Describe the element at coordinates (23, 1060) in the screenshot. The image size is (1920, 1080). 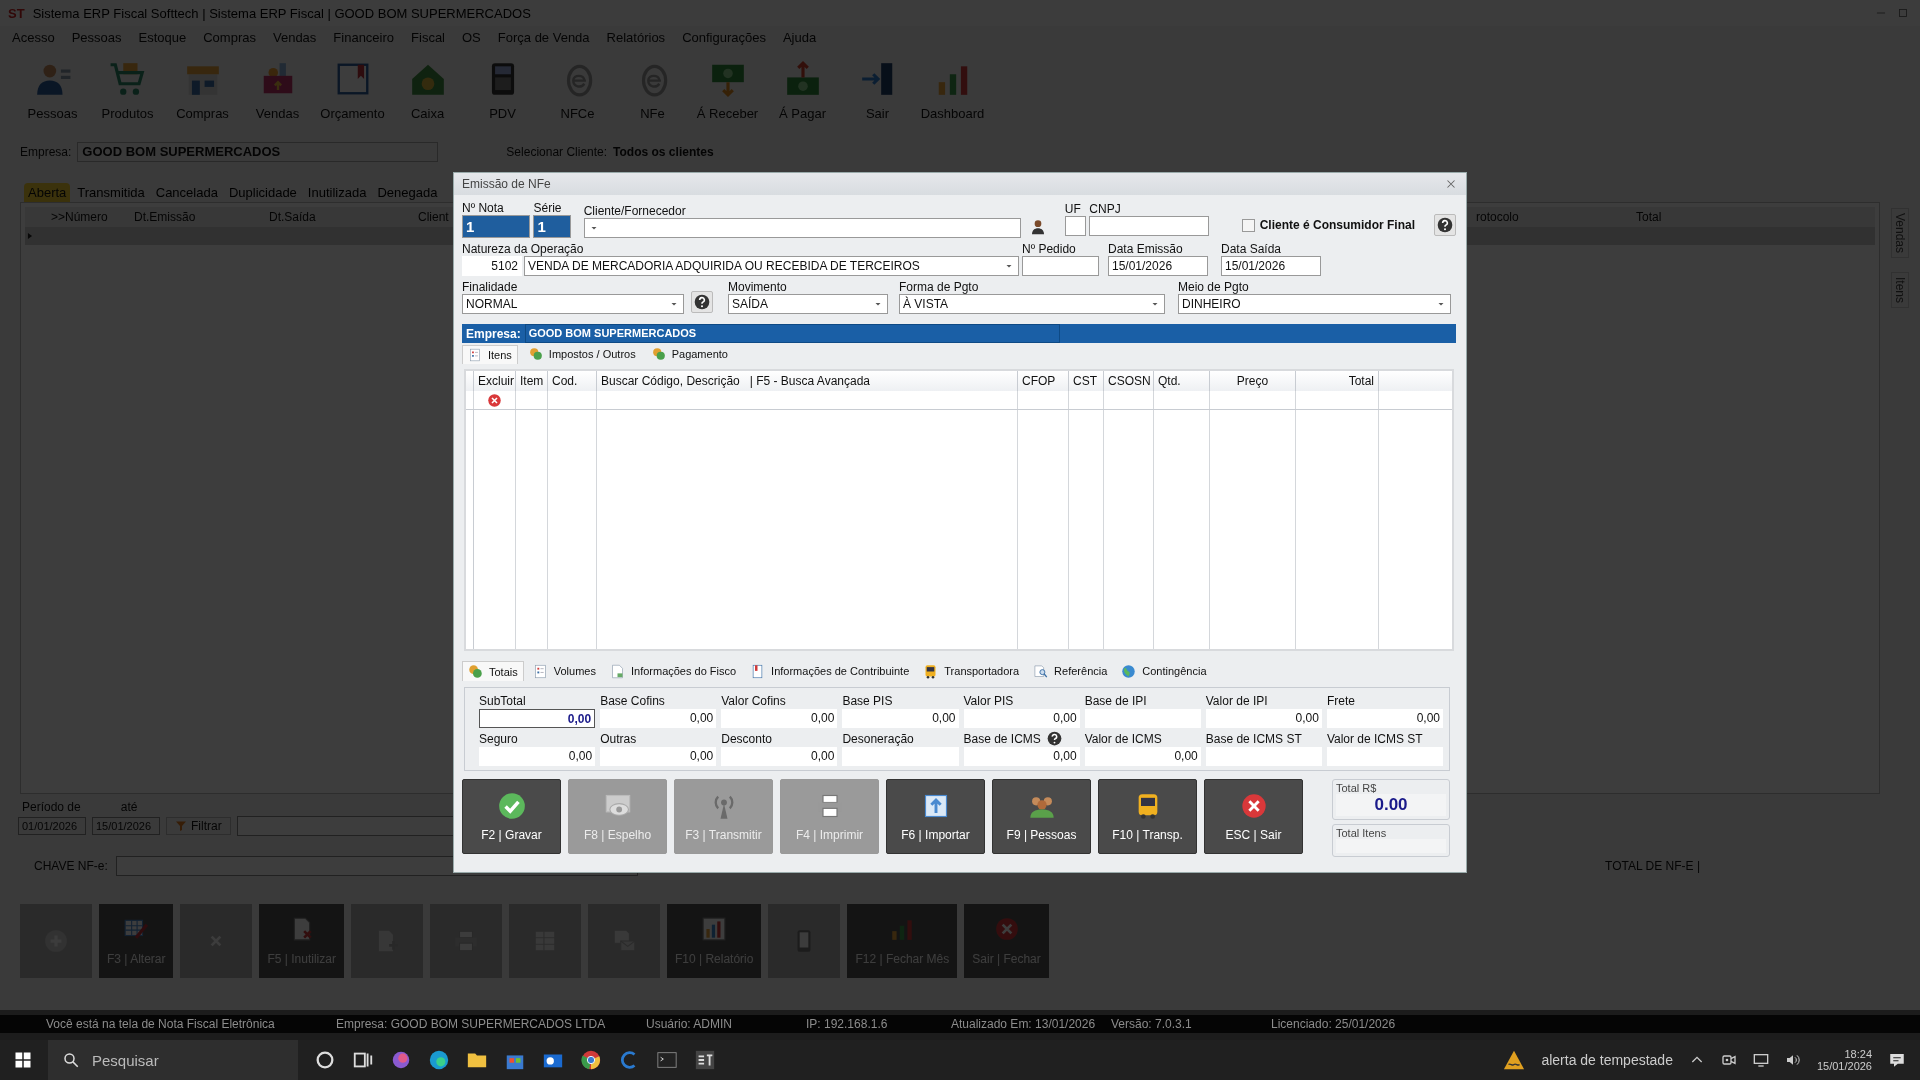
I see `windows-icon` at that location.